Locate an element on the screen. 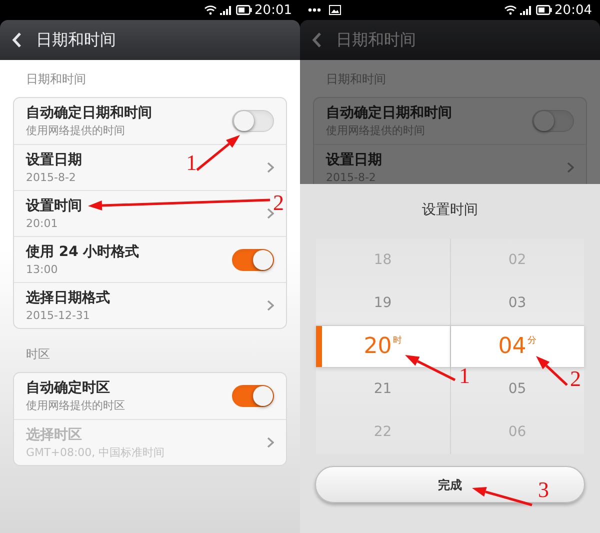 The image size is (600, 533). picker-value: 21 is located at coordinates (383, 389).